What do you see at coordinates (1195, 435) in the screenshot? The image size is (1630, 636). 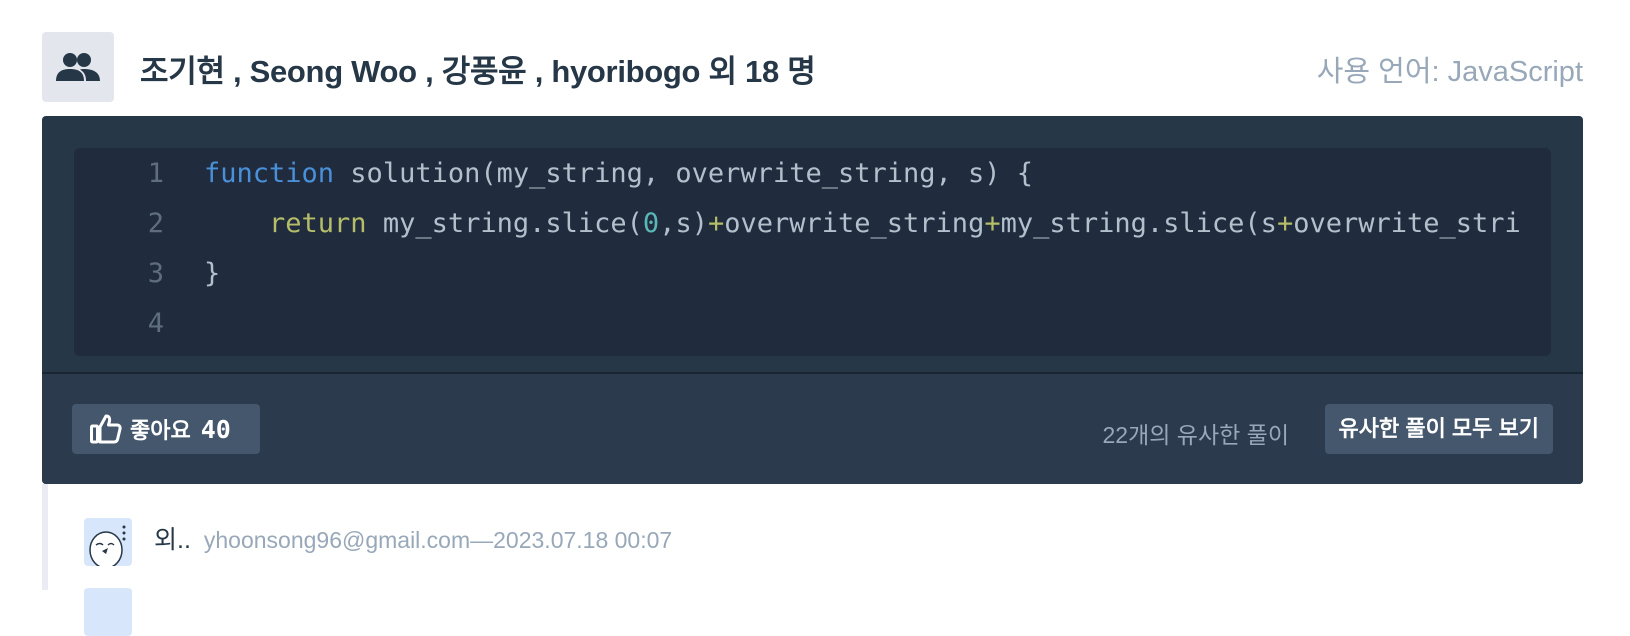 I see `similar-count: 22개의 유사한 풀이` at bounding box center [1195, 435].